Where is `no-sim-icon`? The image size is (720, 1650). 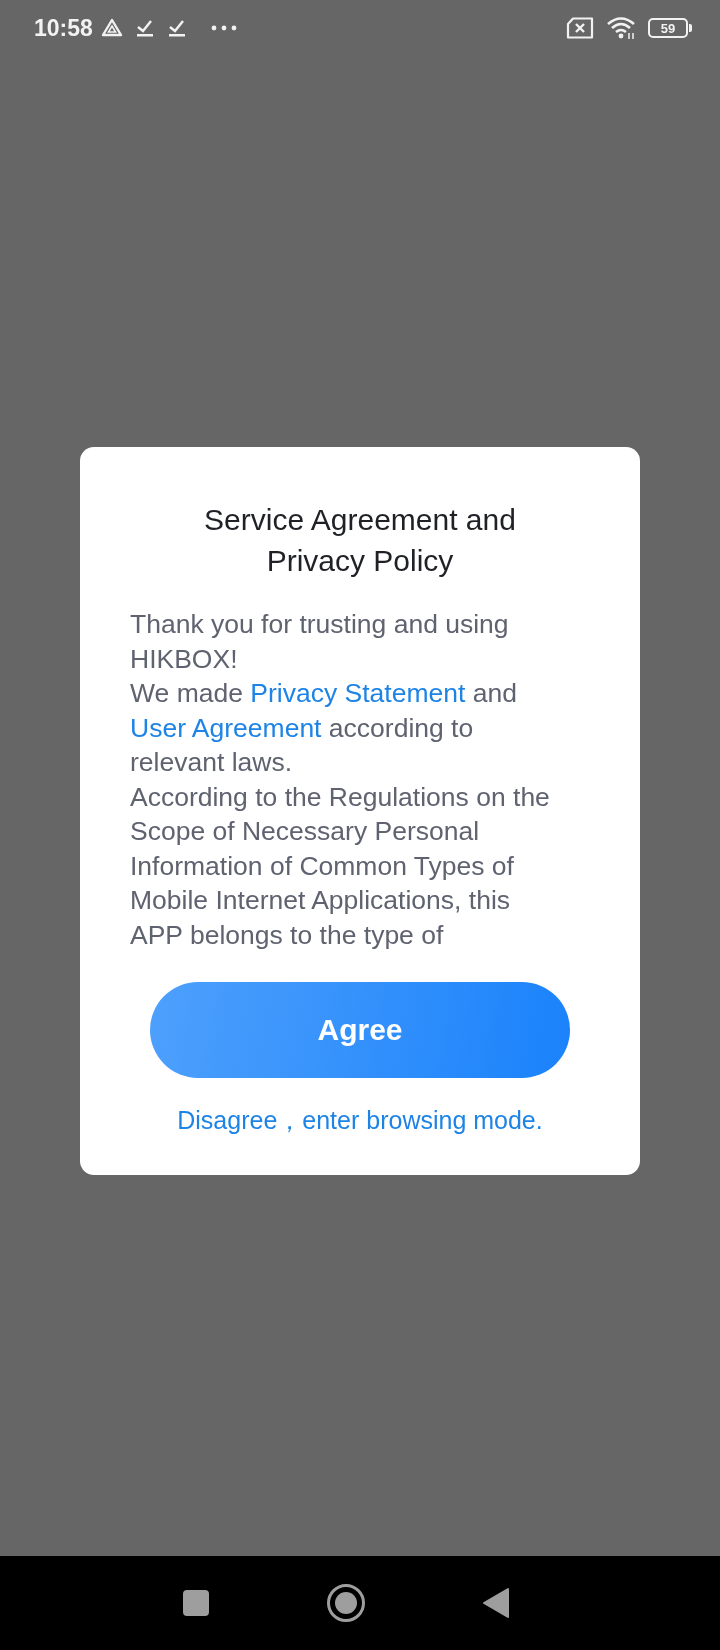
no-sim-icon is located at coordinates (580, 28).